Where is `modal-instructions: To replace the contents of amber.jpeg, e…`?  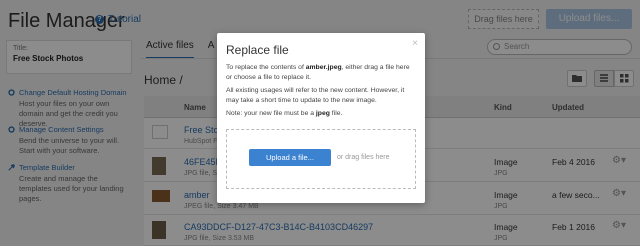
modal-instructions: To replace the contents of amber.jpeg, e… is located at coordinates (318, 72).